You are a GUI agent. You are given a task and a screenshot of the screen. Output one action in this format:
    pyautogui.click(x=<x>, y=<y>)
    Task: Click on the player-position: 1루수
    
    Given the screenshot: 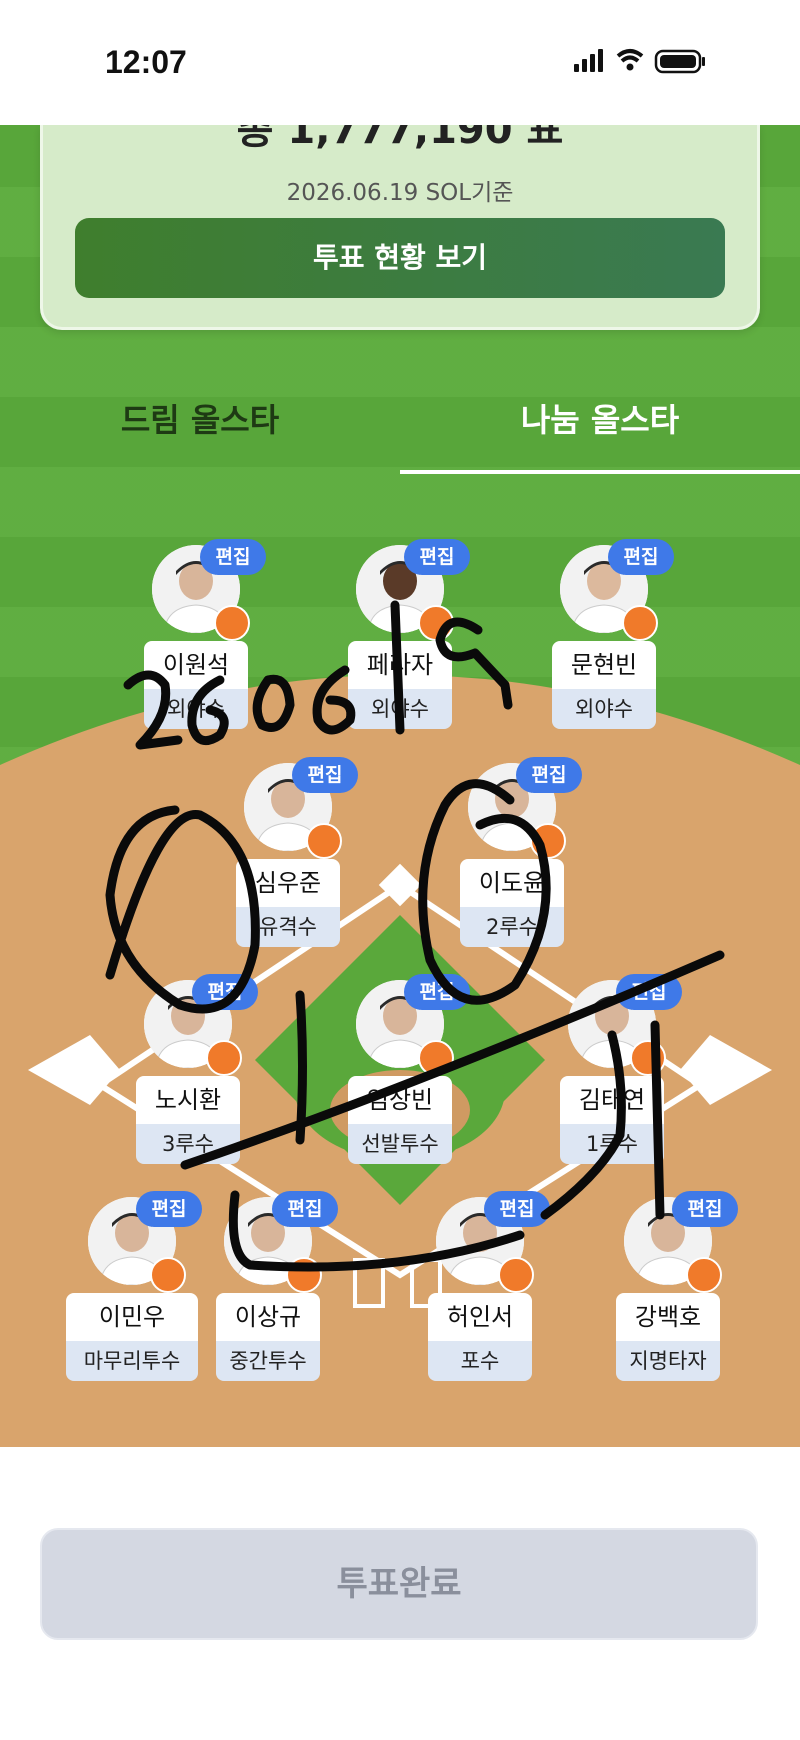 What is the action you would take?
    pyautogui.click(x=612, y=1144)
    